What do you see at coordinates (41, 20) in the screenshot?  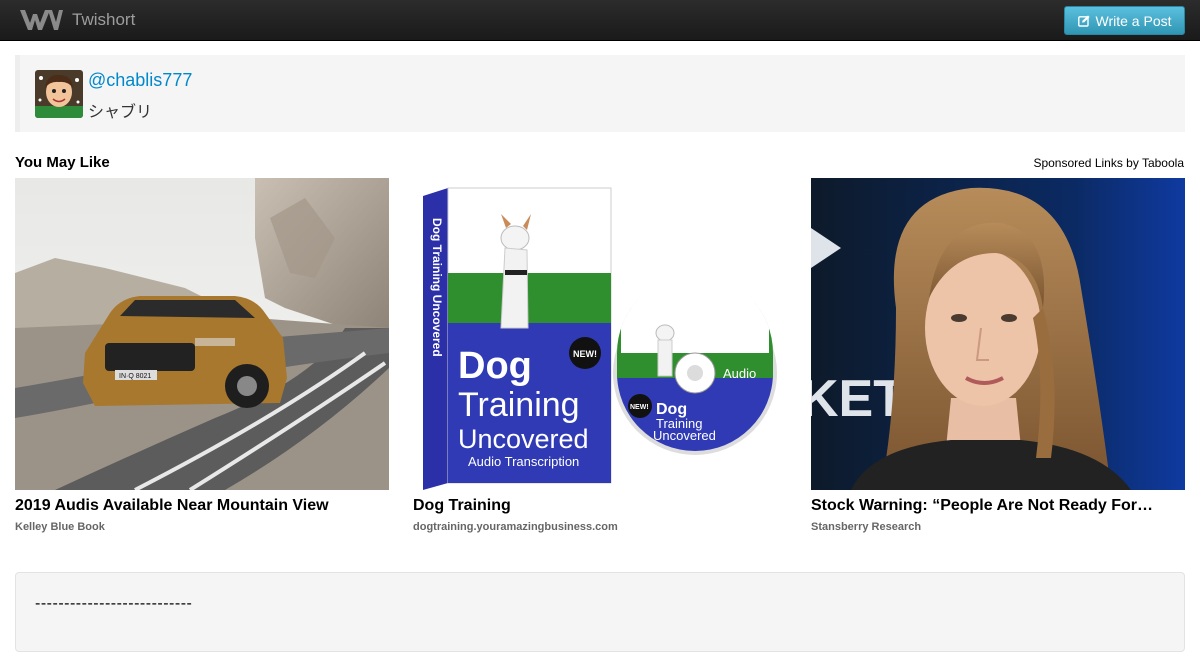 I see `twishort-logo-icon` at bounding box center [41, 20].